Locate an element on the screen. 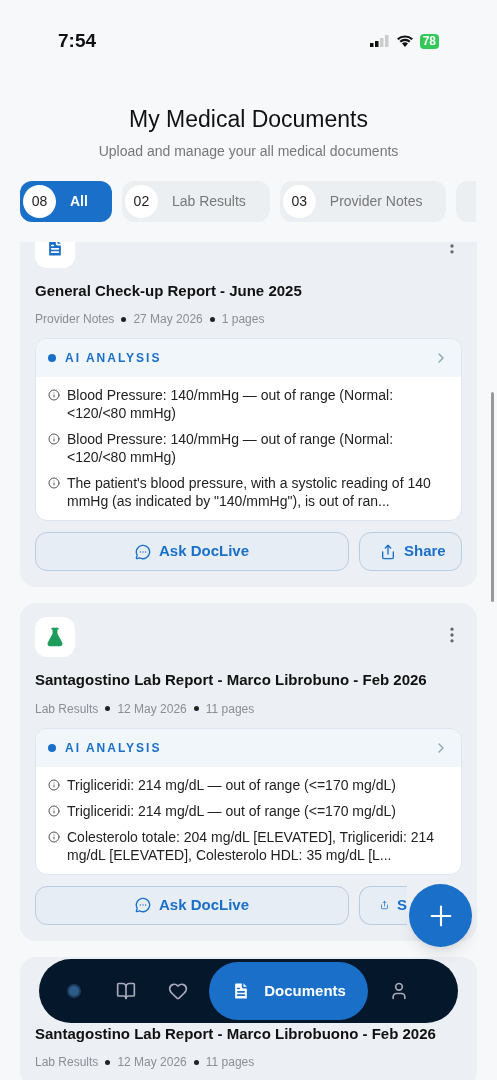 The width and height of the screenshot is (497, 1080). flask-icon is located at coordinates (55, 637).